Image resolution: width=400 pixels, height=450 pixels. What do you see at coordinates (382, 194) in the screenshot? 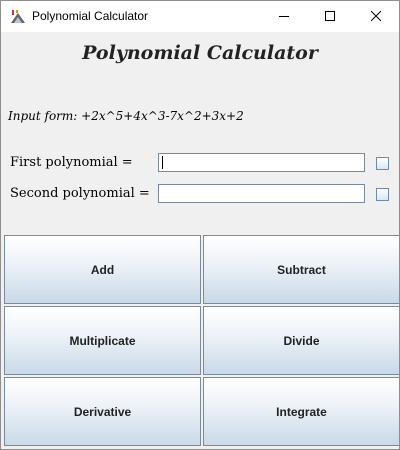
I see `second-polynomial-checkbox` at bounding box center [382, 194].